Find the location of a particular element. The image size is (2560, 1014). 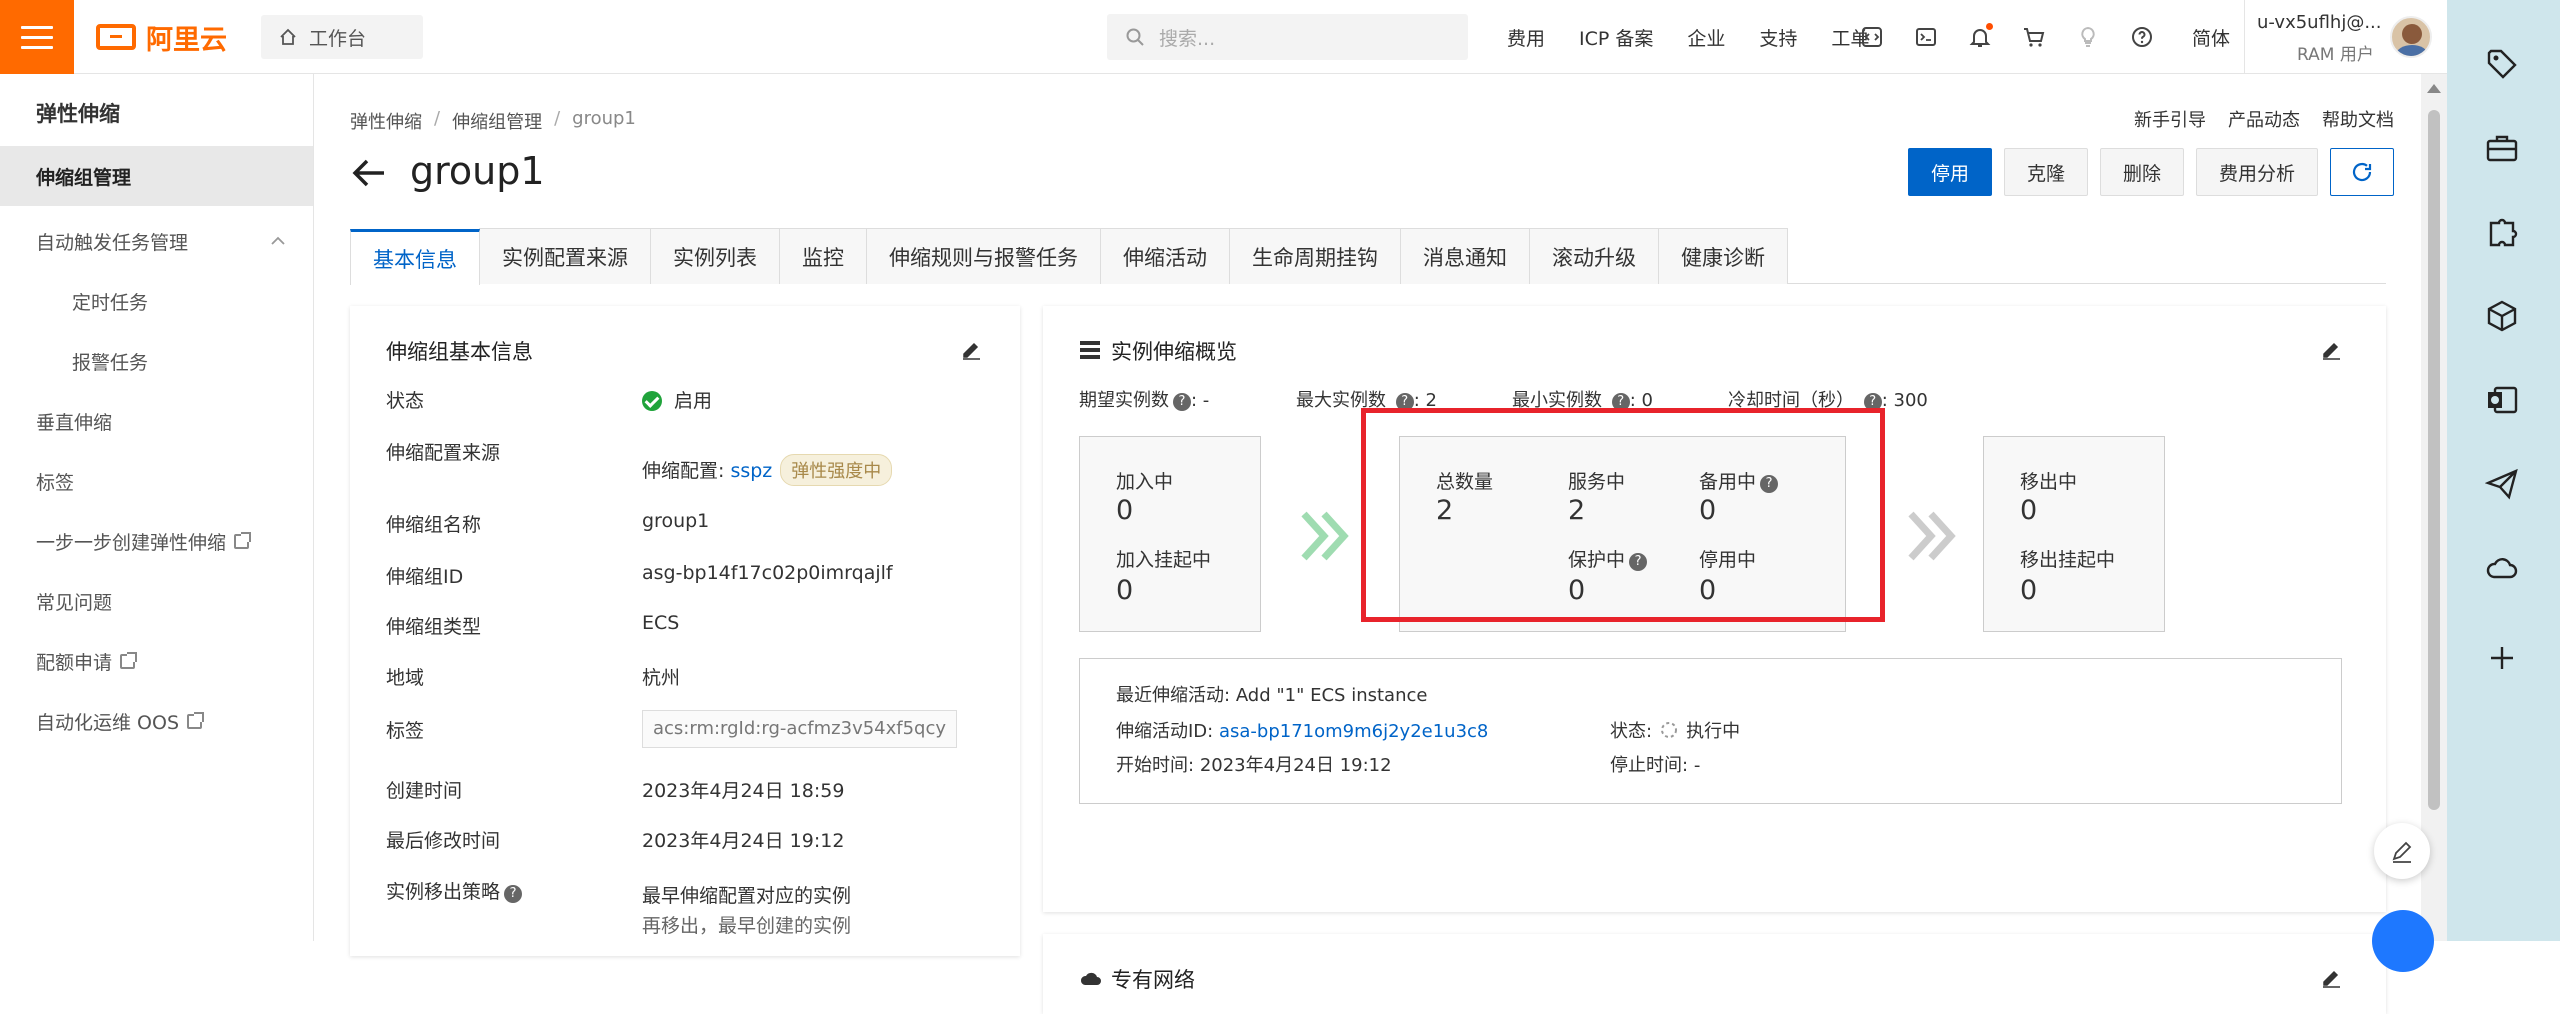

status-value: 启用 is located at coordinates (677, 399).